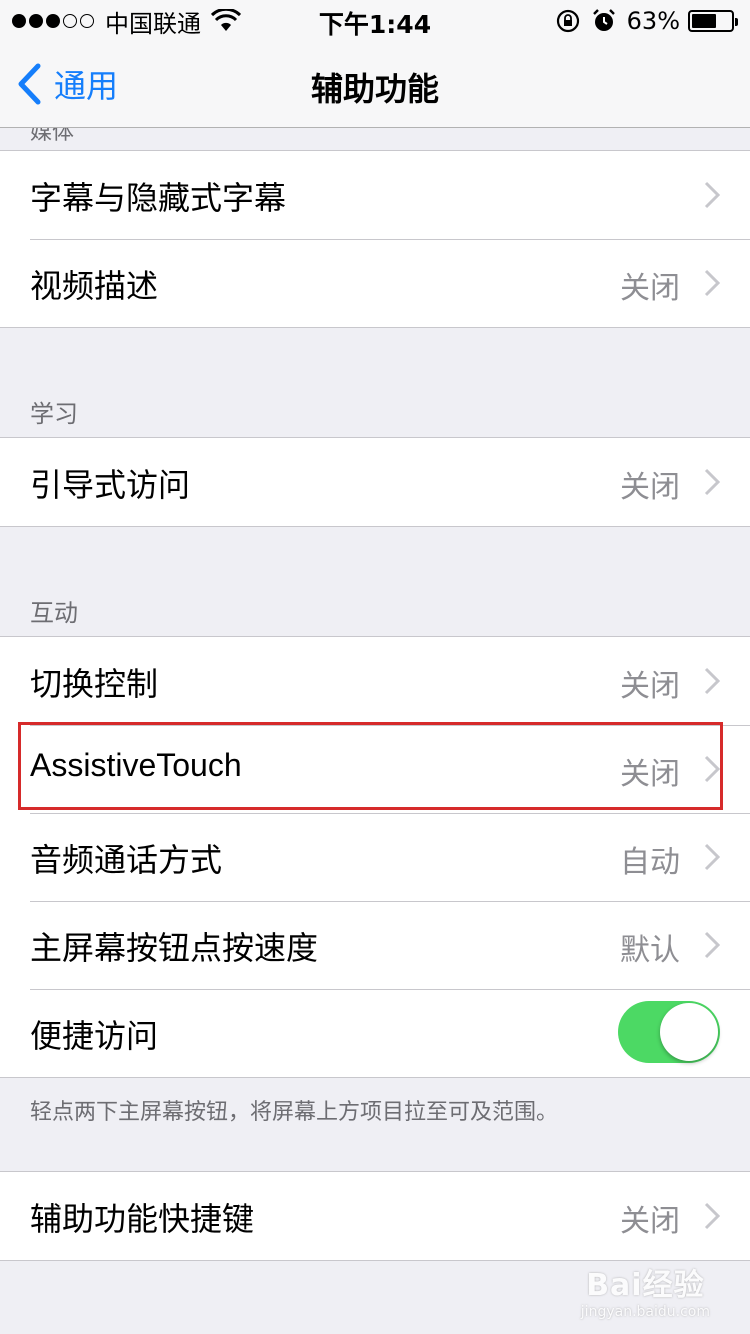  Describe the element at coordinates (650, 862) in the screenshot. I see `row-value: 自动` at that location.